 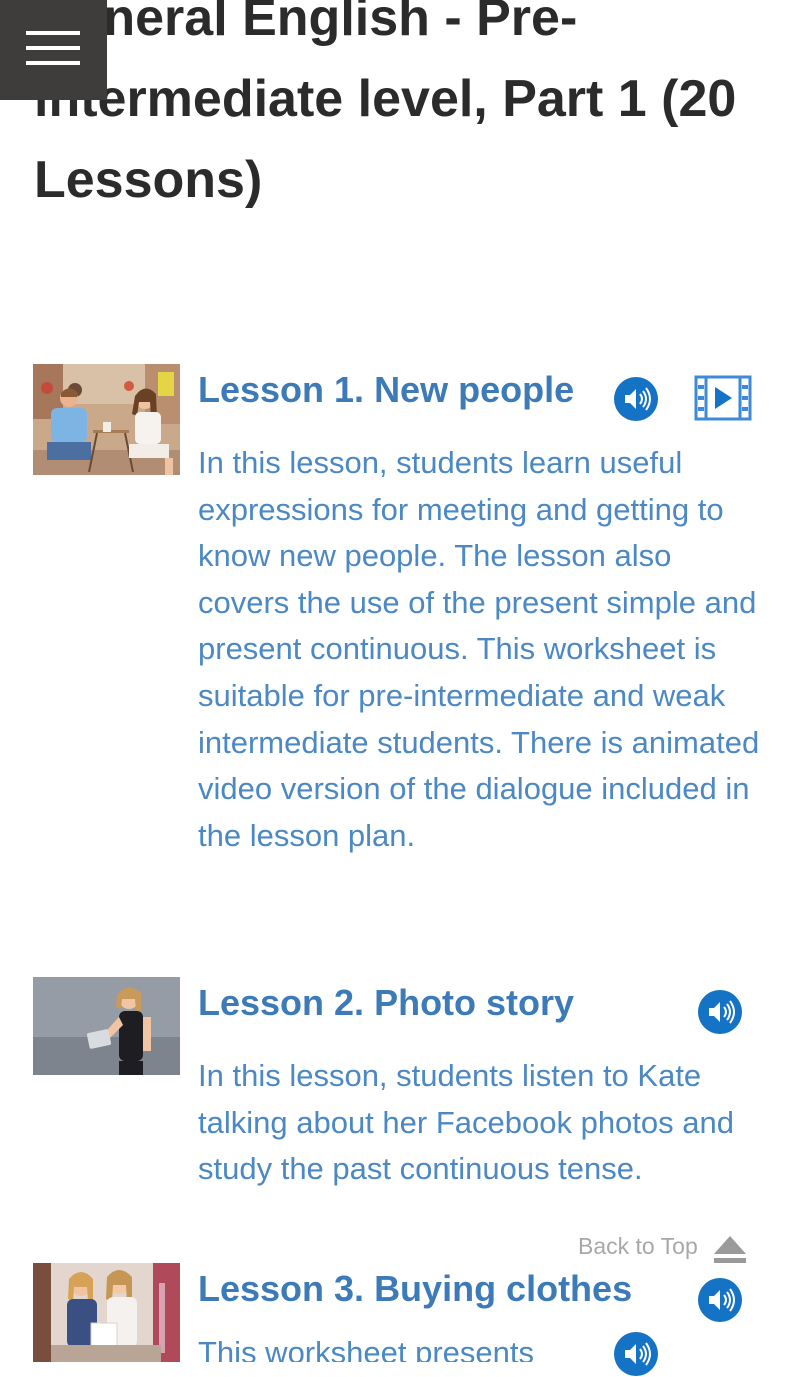 I want to click on lesson-description-clip: This worksheet presents, so click(x=398, y=1346).